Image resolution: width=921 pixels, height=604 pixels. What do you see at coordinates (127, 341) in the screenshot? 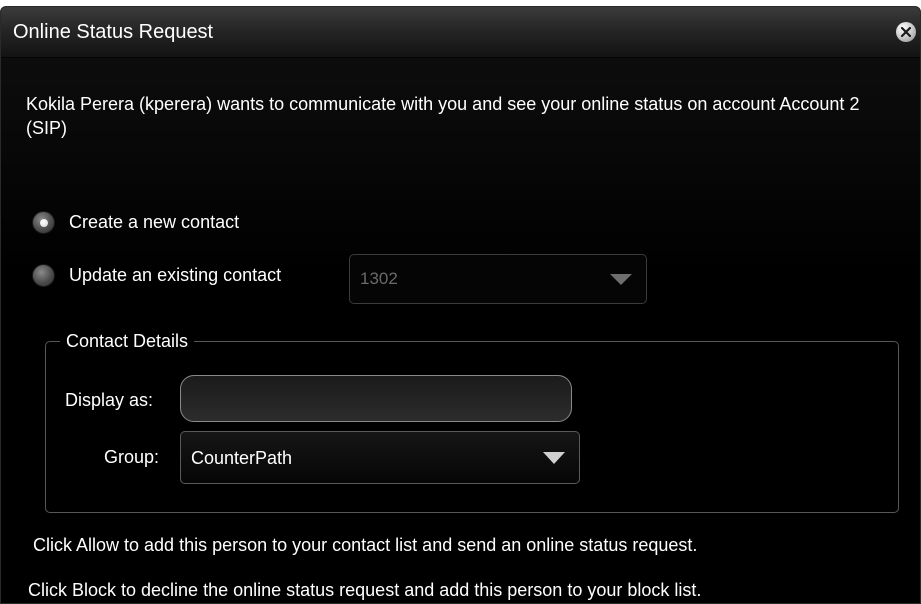
I see `contact-details-legend: Contact Details` at bounding box center [127, 341].